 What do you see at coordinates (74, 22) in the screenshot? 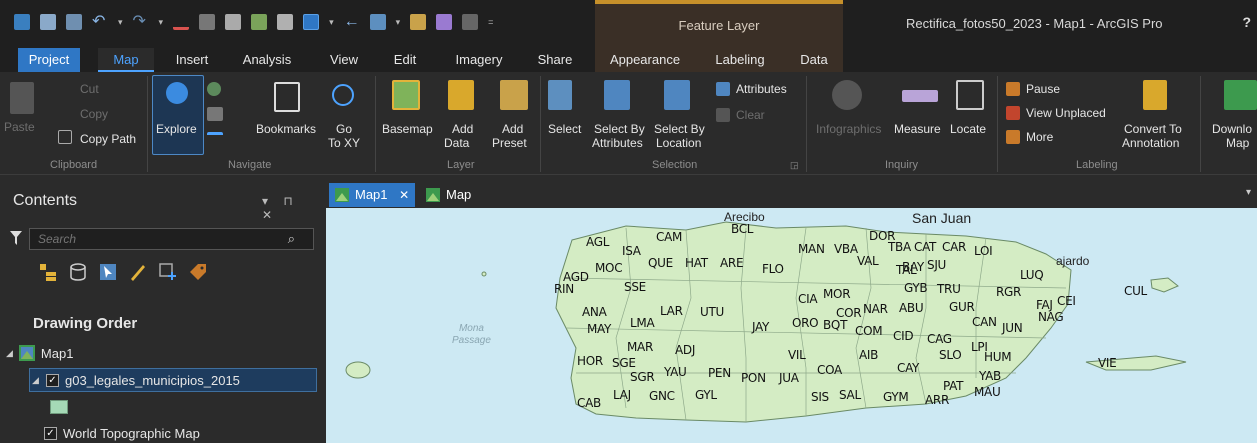
I see `save-icon` at bounding box center [74, 22].